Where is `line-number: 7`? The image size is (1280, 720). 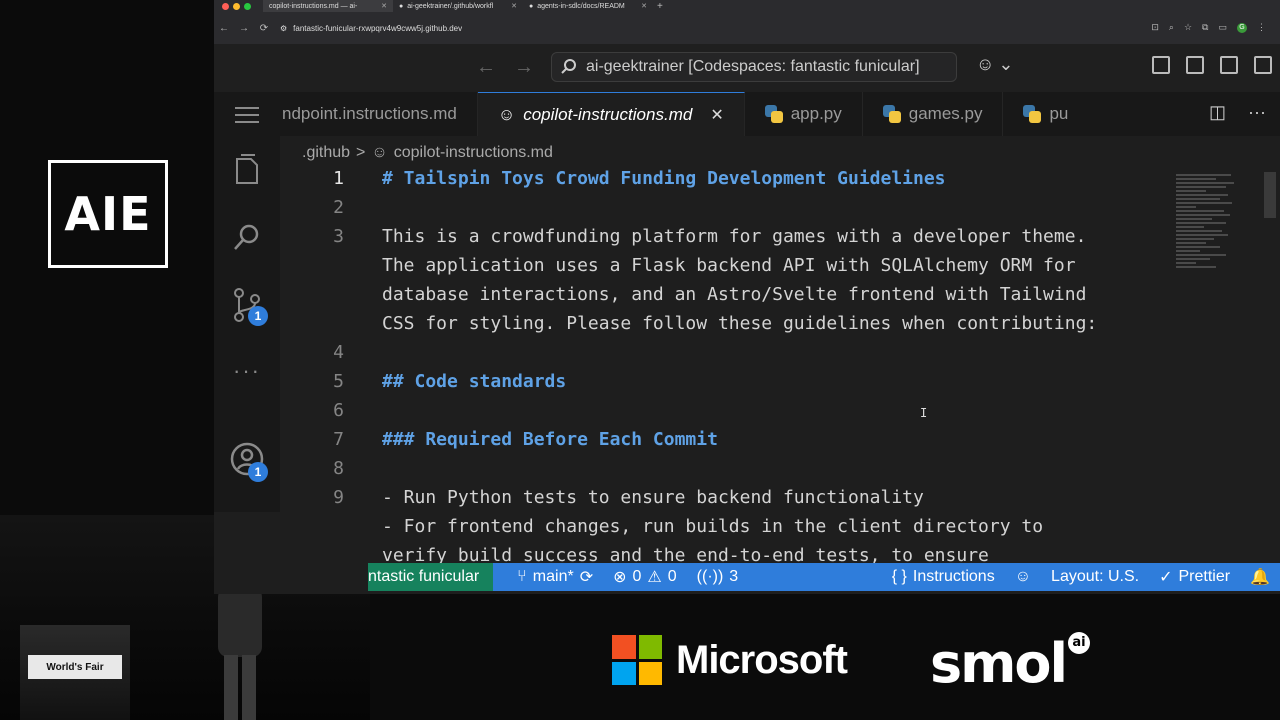 line-number: 7 is located at coordinates (338, 439).